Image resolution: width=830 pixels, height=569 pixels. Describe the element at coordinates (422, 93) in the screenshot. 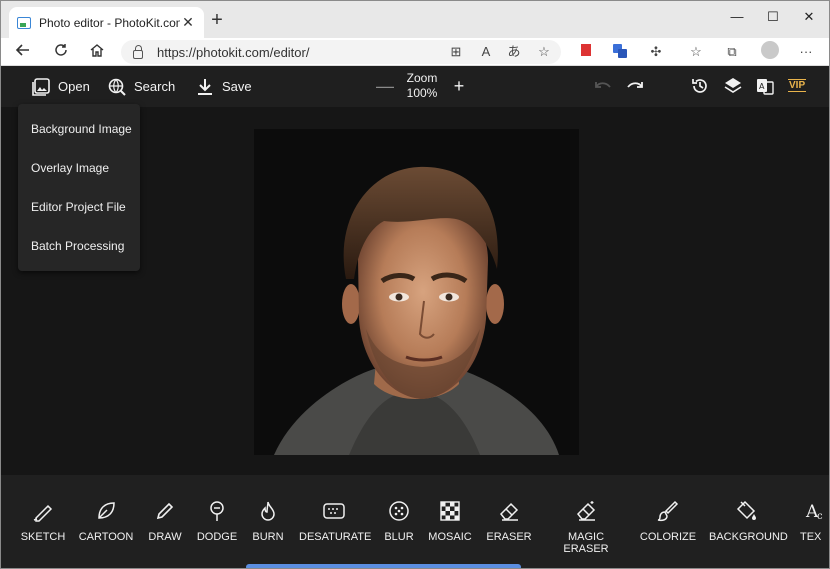

I see `zoom-value: 100%` at that location.